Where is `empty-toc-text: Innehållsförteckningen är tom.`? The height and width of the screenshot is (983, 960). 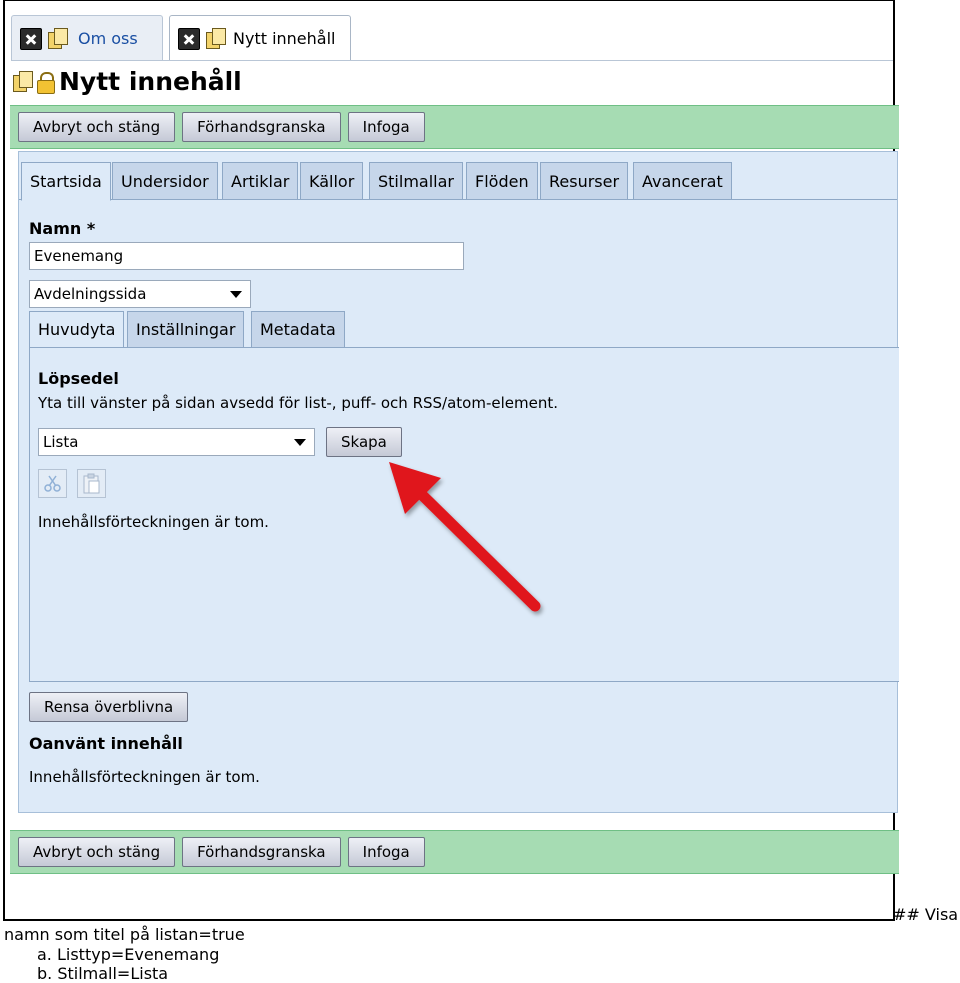 empty-toc-text: Innehållsförteckningen är tom. is located at coordinates (153, 522).